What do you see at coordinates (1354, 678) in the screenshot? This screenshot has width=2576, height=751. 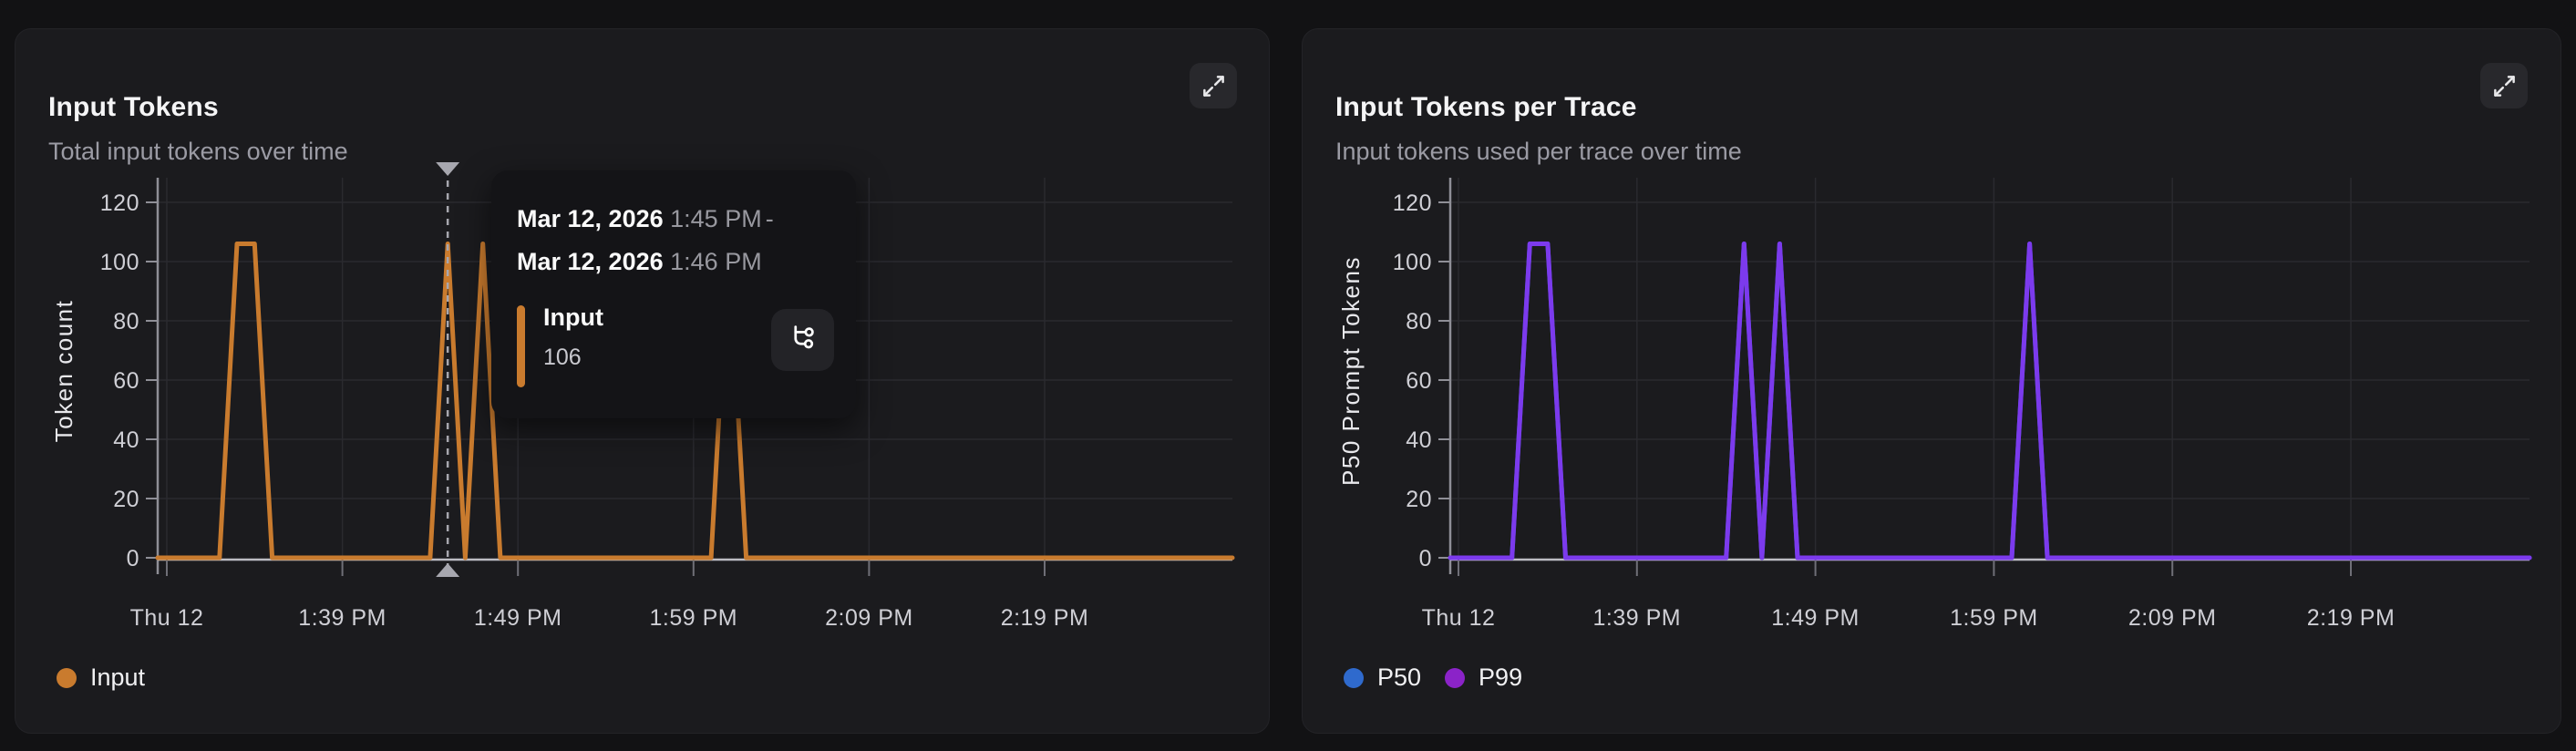 I see `legend-dot-p50` at bounding box center [1354, 678].